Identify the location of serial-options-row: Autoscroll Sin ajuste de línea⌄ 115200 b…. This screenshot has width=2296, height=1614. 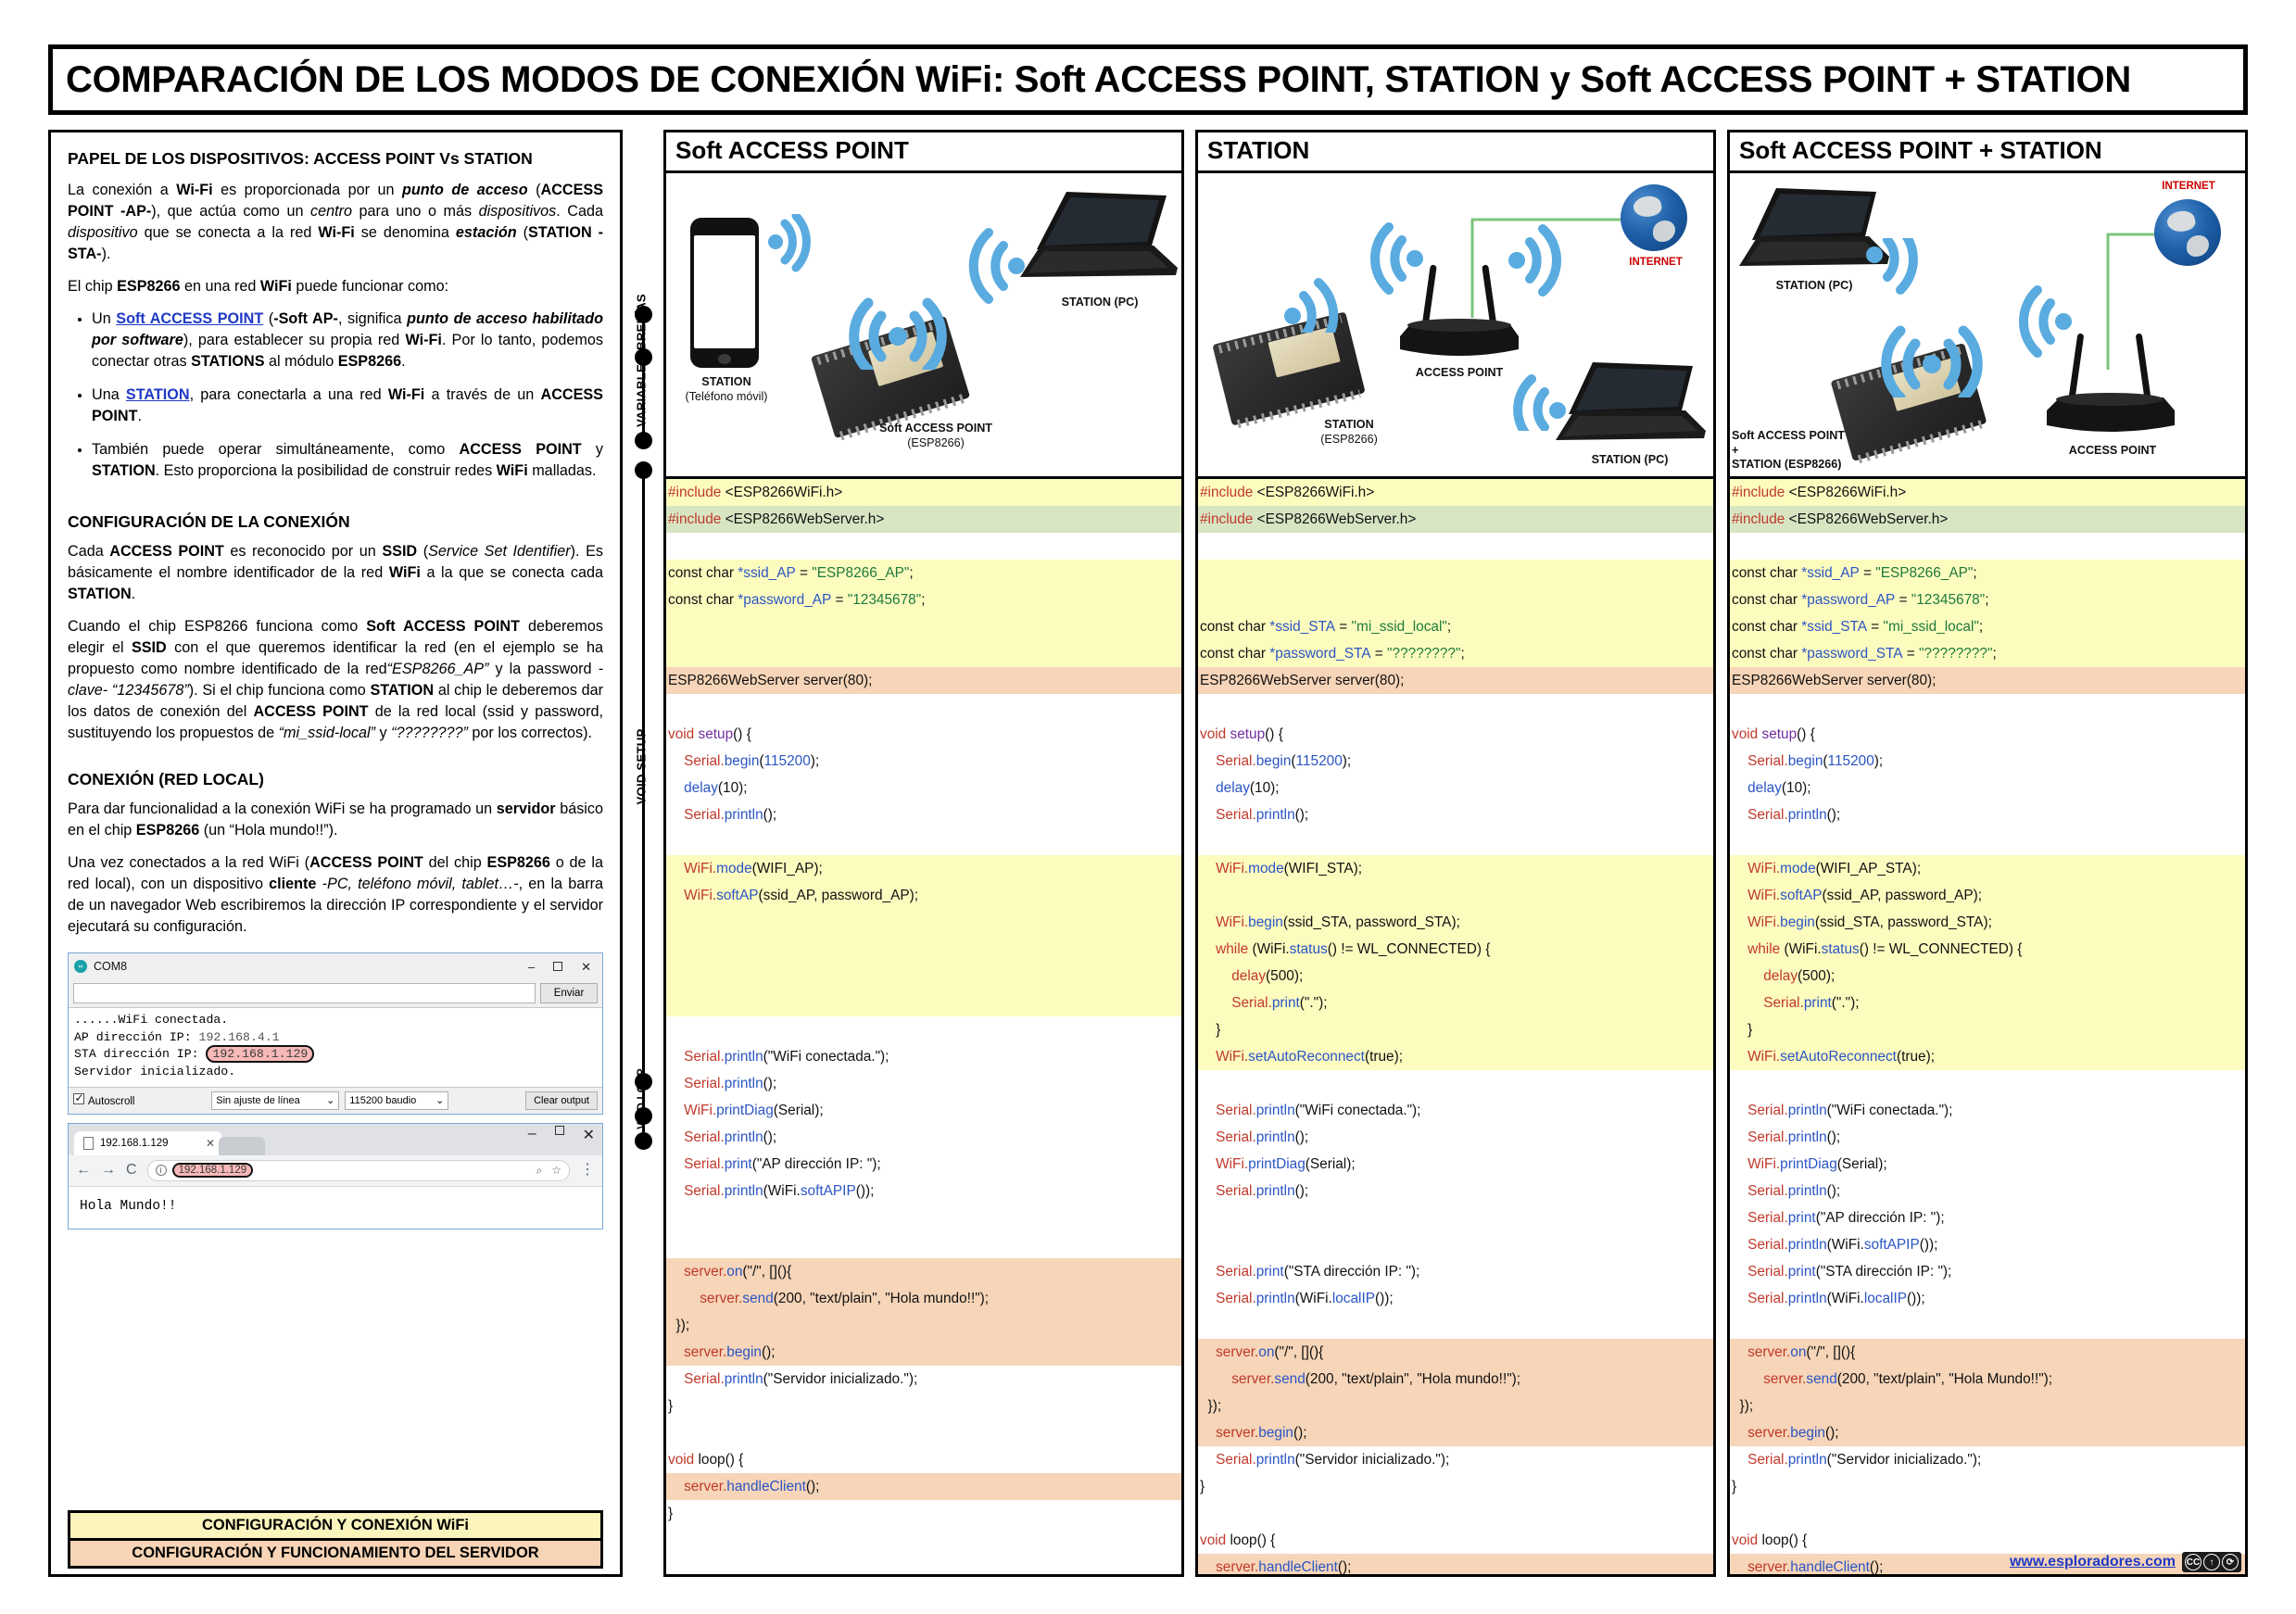
(336, 1100).